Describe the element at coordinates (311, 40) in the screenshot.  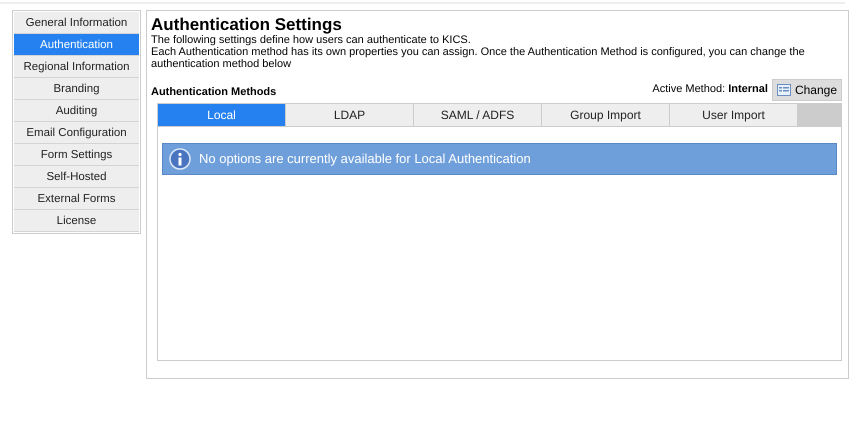
I see `description-text: The following settings define how users can authenticate to KICS.` at that location.